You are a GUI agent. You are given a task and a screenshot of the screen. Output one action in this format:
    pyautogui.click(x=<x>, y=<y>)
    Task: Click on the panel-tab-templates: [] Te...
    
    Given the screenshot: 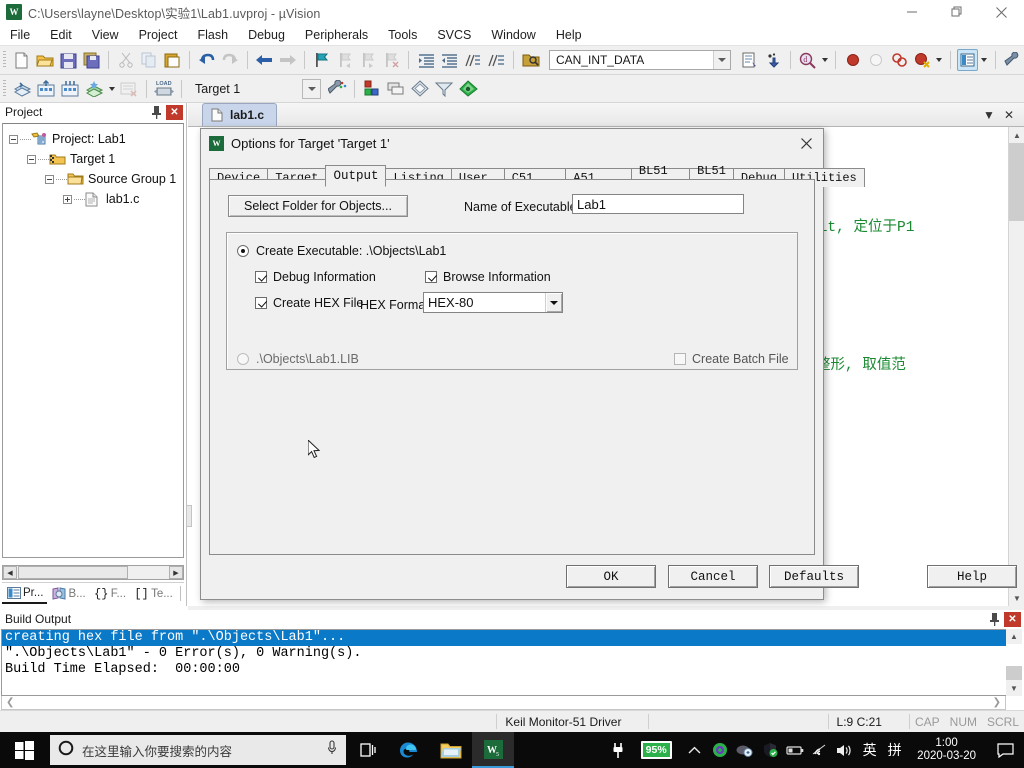 What is the action you would take?
    pyautogui.click(x=153, y=594)
    